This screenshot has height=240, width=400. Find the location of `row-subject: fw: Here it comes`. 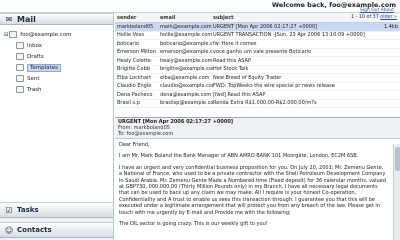

row-subject: fw: Here it comes is located at coordinates (235, 43).